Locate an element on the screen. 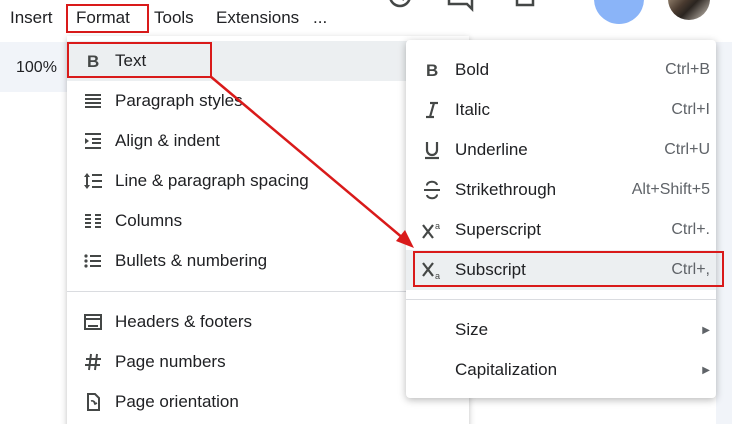 The height and width of the screenshot is (424, 732). bold-icon: B is located at coordinates (432, 70).